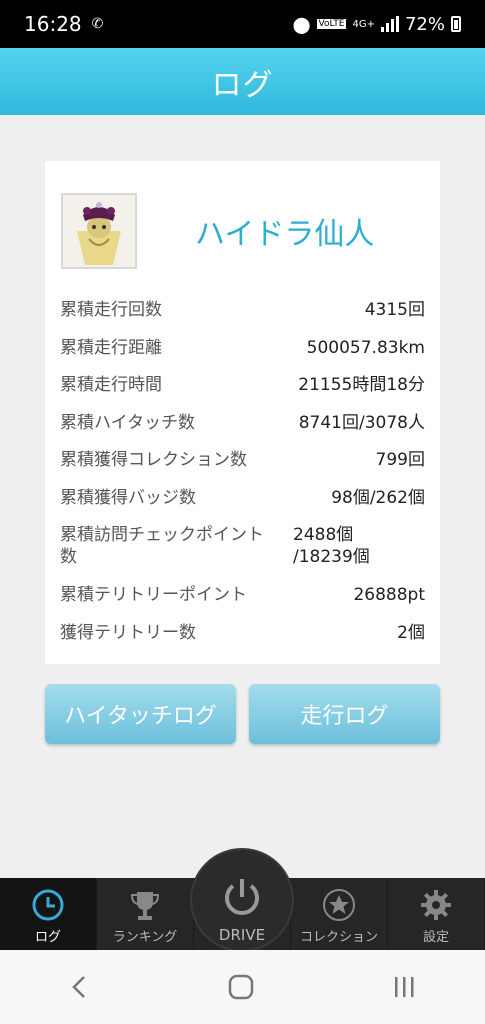  What do you see at coordinates (361, 385) in the screenshot?
I see `stat-value: 21155時間18分` at bounding box center [361, 385].